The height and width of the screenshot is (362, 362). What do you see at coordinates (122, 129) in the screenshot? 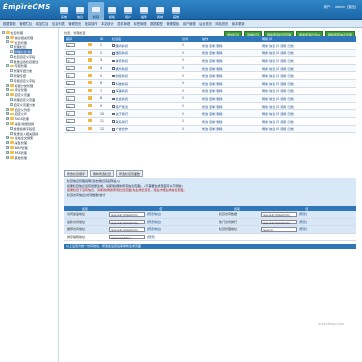
I see `column-name-link: 广告合作` at bounding box center [122, 129].